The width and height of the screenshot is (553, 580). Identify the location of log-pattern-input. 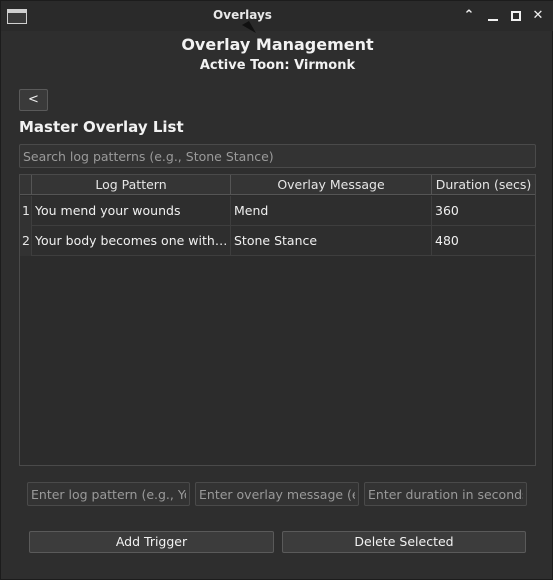
(108, 494).